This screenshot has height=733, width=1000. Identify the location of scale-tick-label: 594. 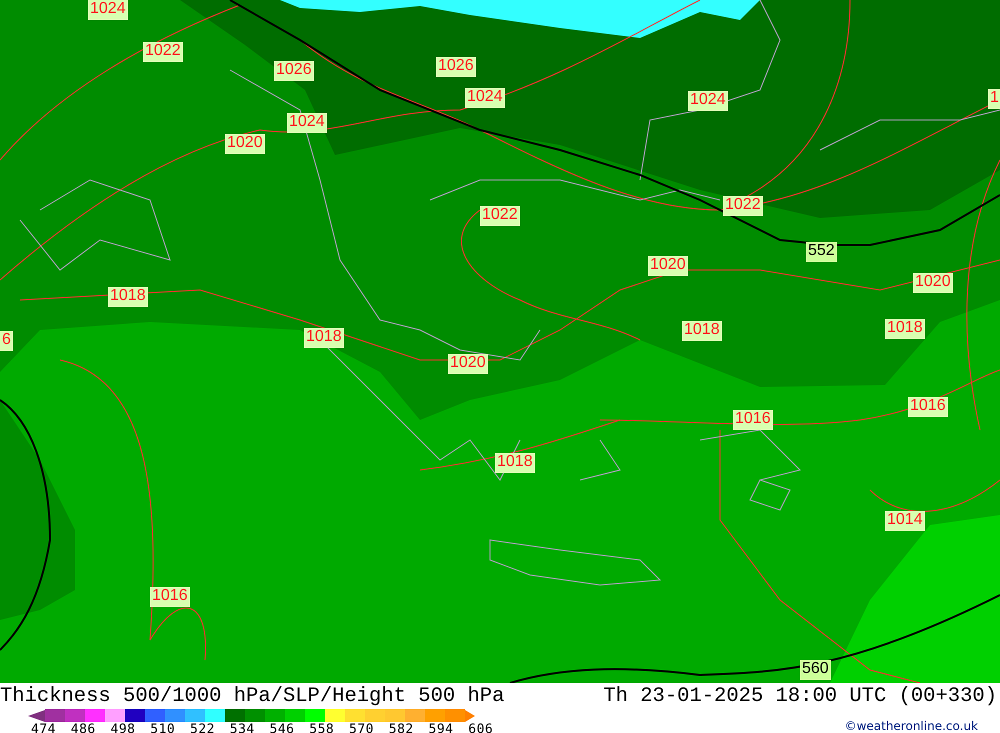
(441, 727).